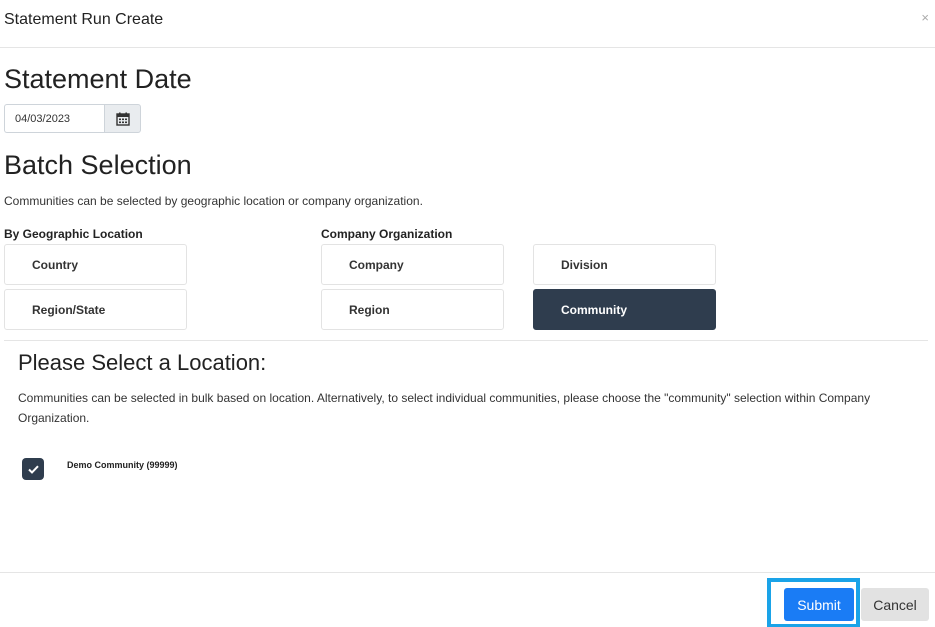  I want to click on country-option-button: Country, so click(95, 264).